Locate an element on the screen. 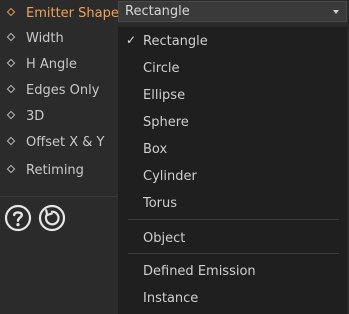  property-h-angle: H Angle is located at coordinates (59, 64).